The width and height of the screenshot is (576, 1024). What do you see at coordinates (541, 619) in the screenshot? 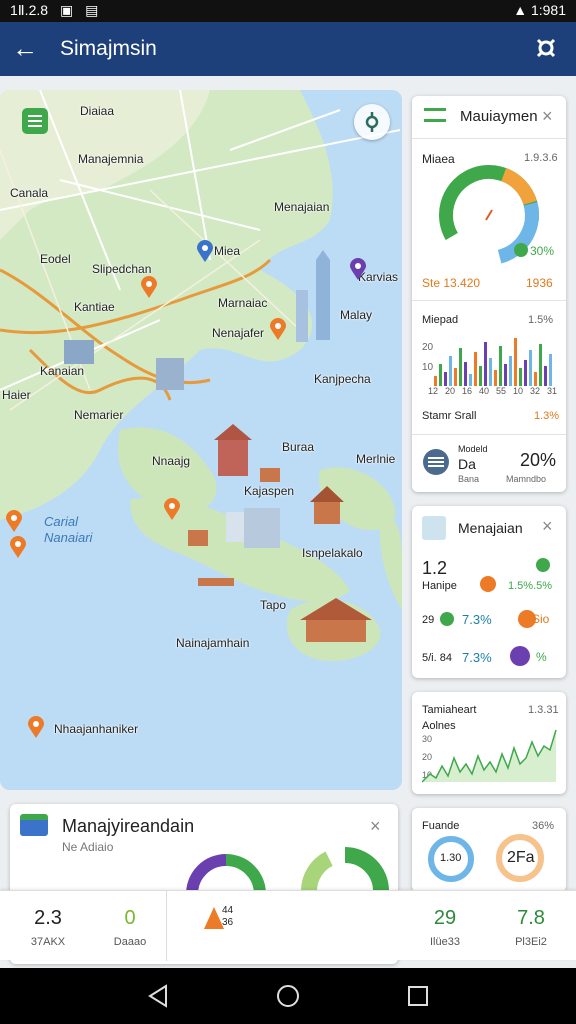
I see `row2-right: Sio` at bounding box center [541, 619].